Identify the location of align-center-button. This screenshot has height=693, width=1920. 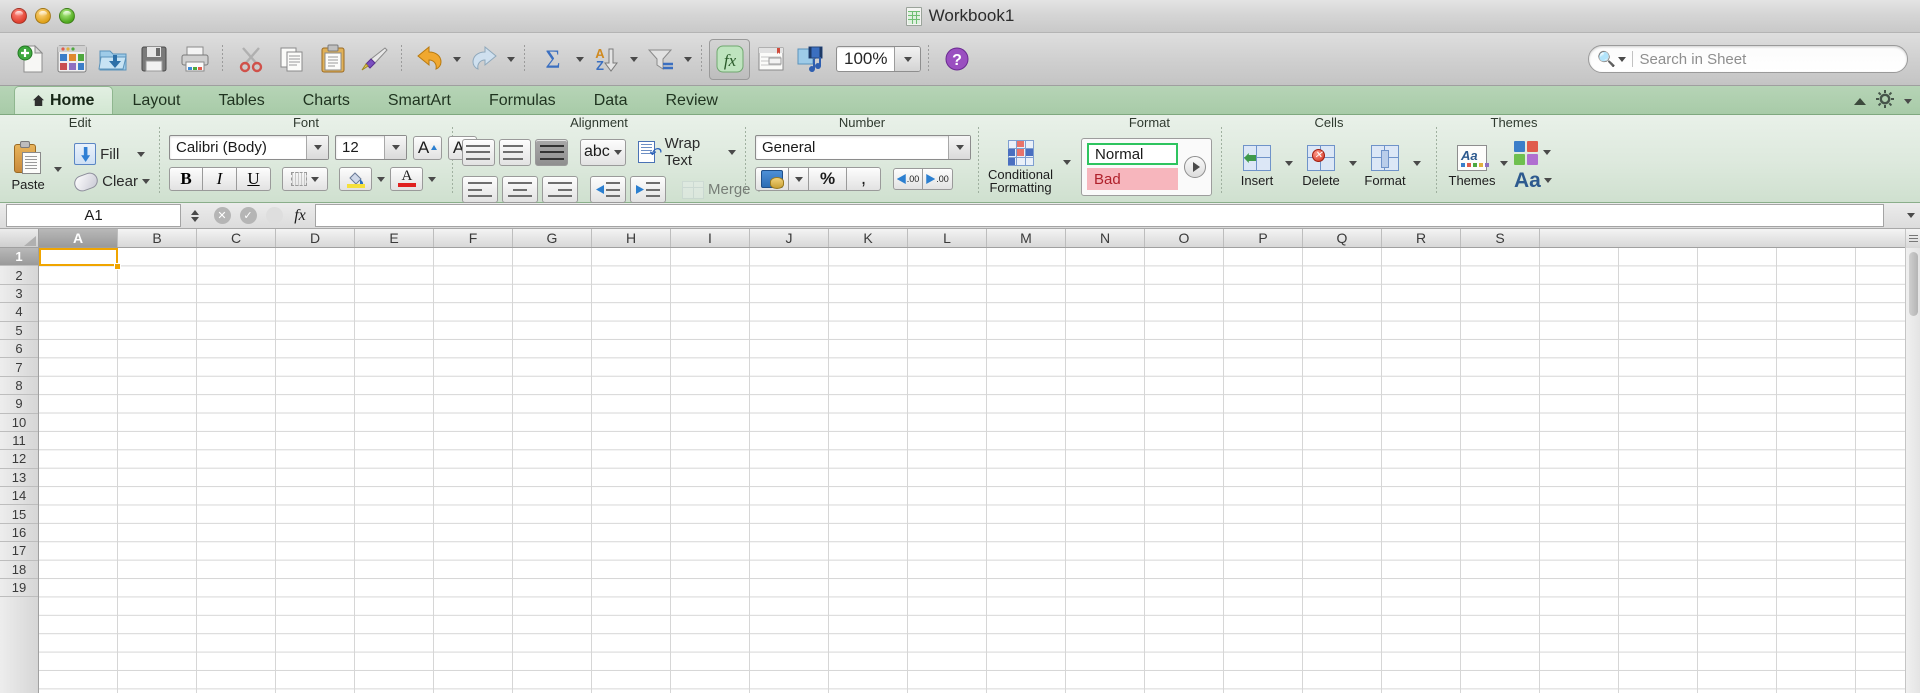
(520, 189).